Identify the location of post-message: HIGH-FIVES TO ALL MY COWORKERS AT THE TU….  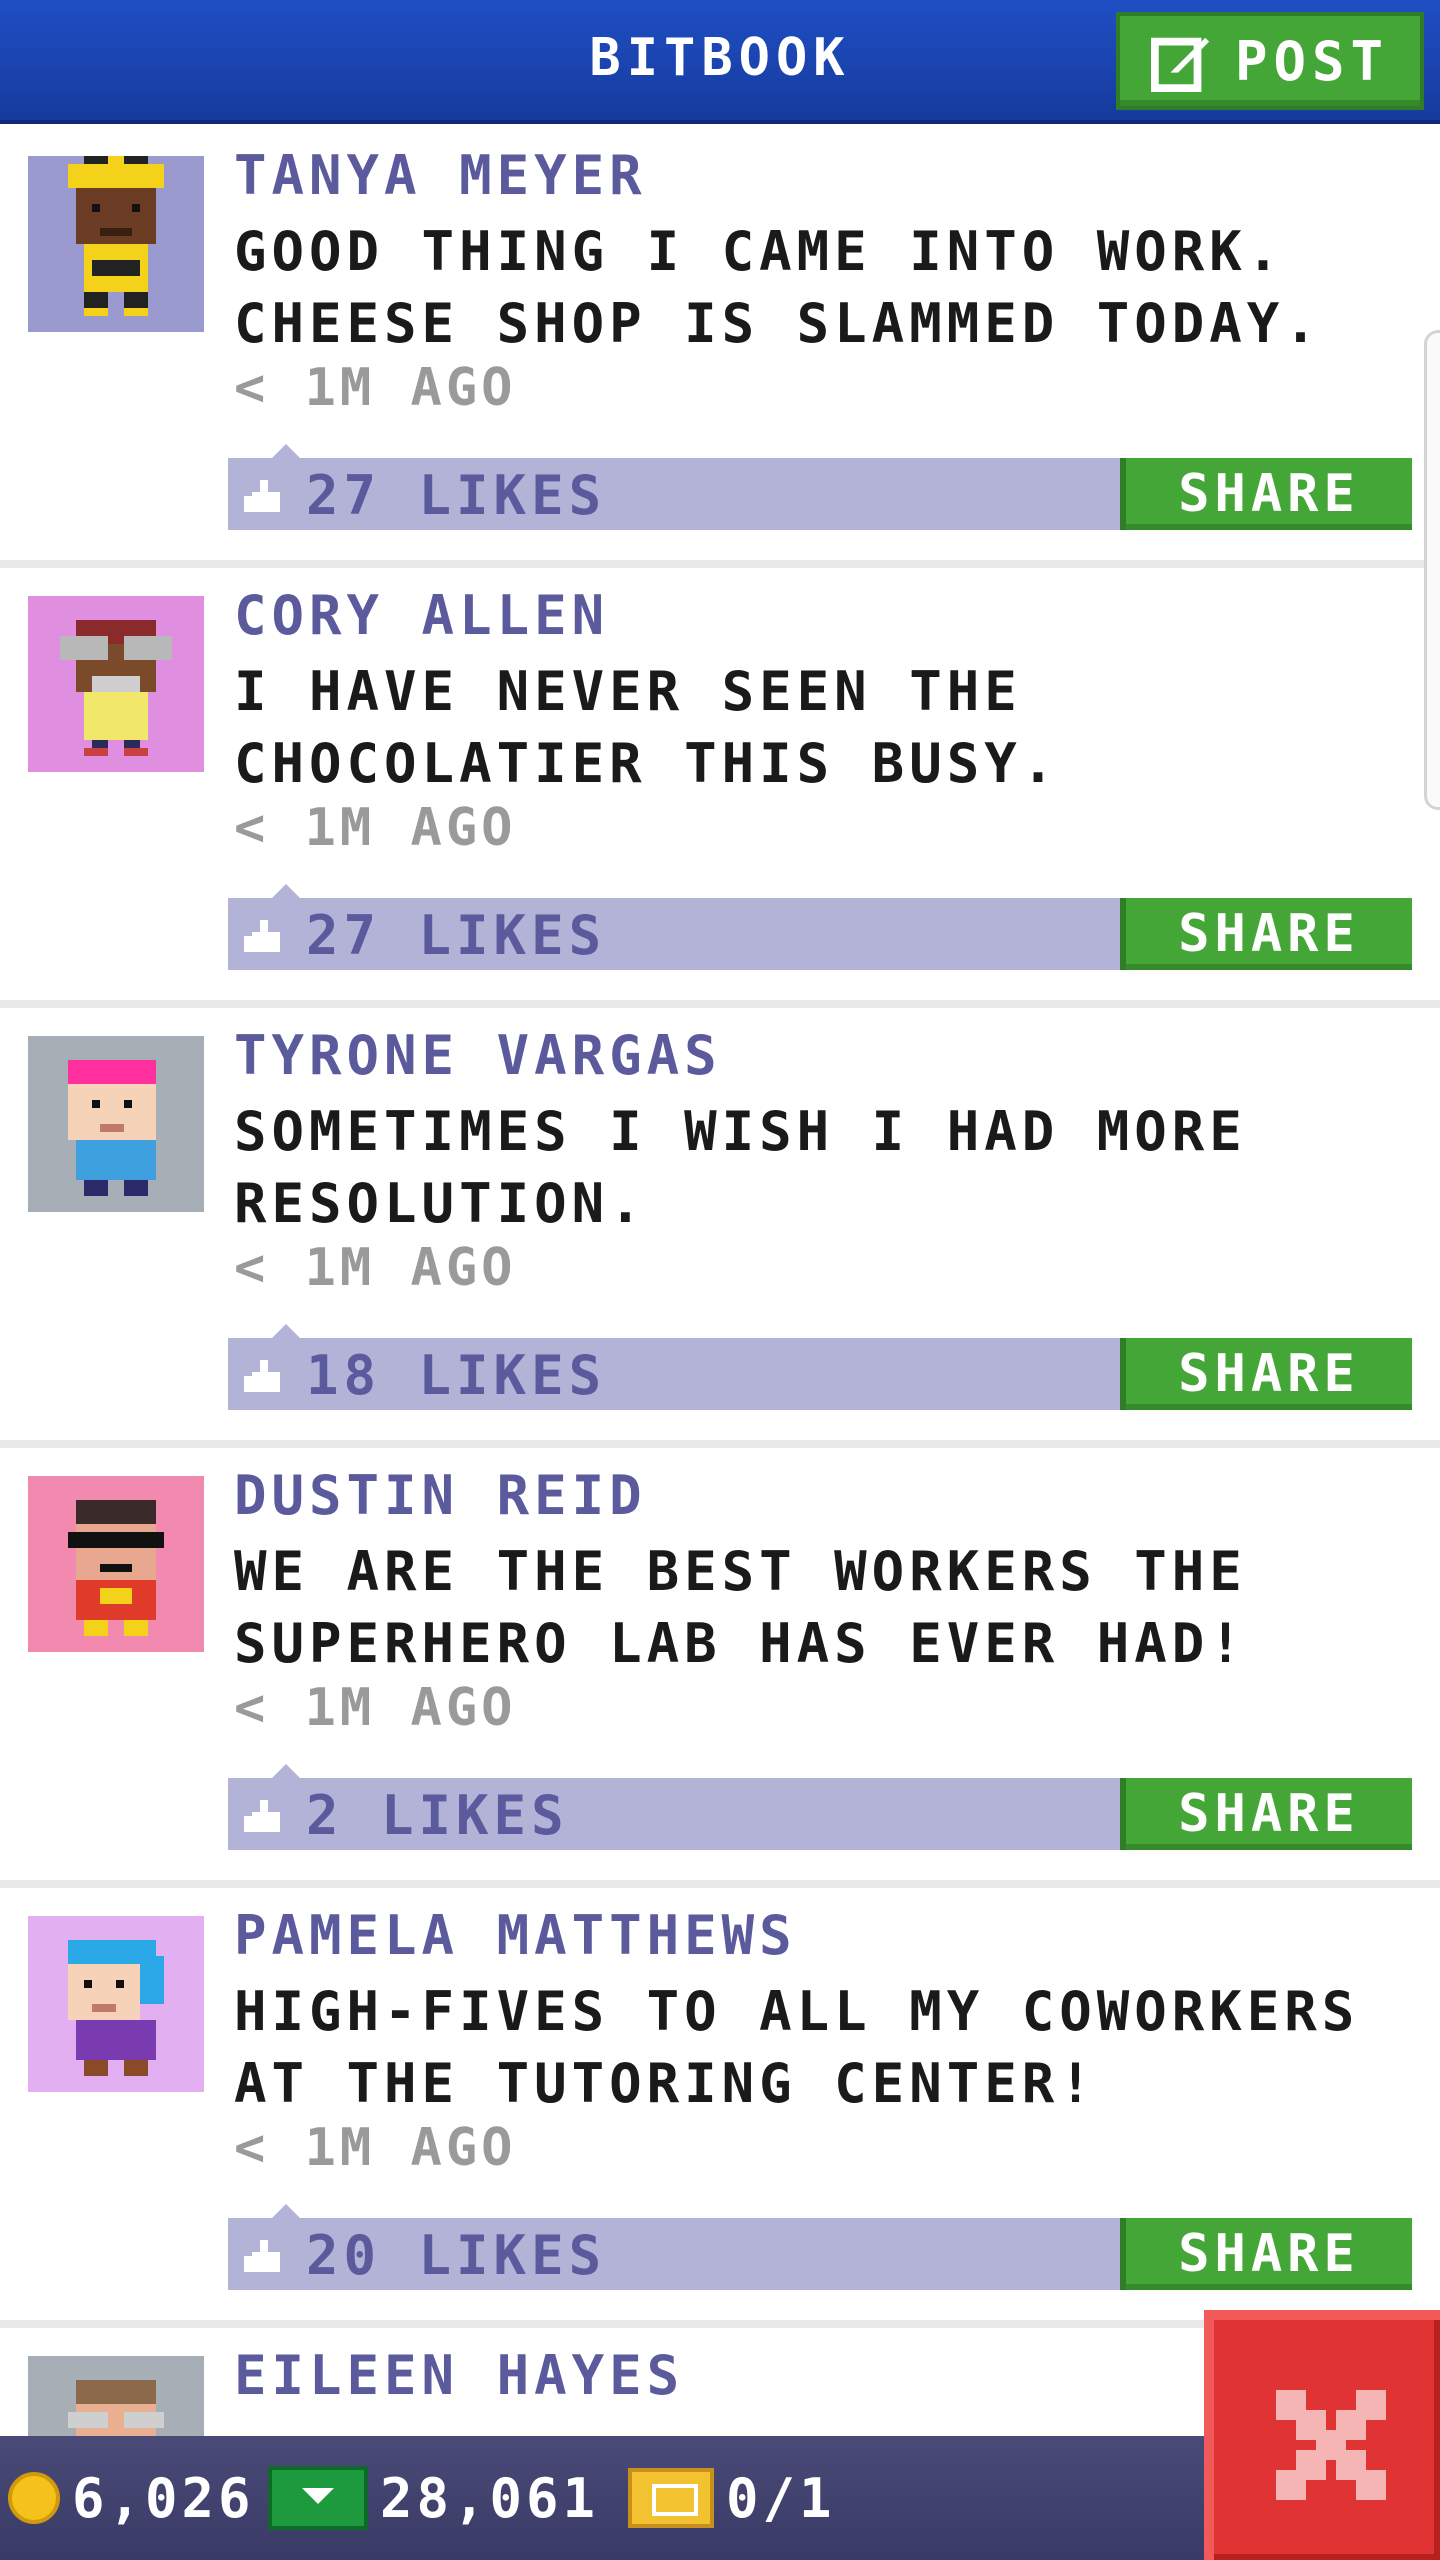
(797, 2047).